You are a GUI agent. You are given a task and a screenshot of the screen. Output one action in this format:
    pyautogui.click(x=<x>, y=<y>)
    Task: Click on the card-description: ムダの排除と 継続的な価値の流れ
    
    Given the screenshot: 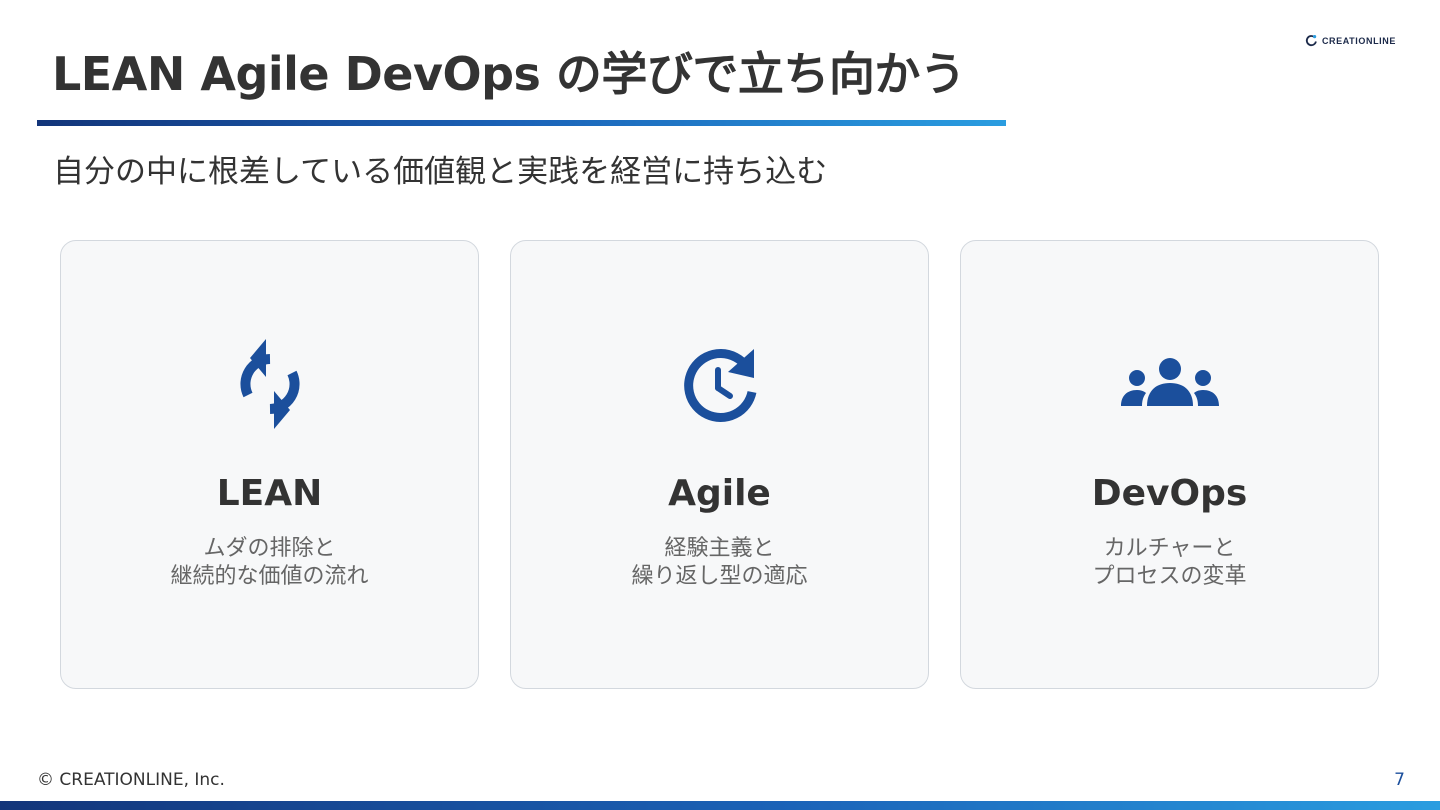 What is the action you would take?
    pyautogui.click(x=269, y=563)
    